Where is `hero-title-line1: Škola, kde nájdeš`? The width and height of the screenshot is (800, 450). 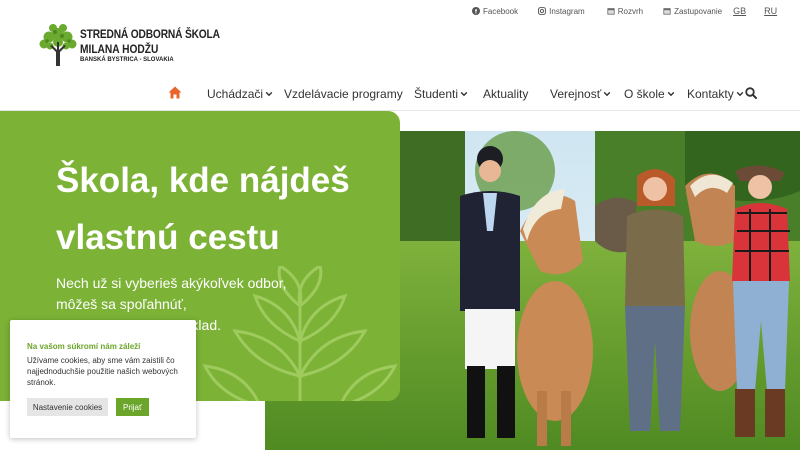
hero-title-line1: Škola, kde nájdeš is located at coordinates (203, 180).